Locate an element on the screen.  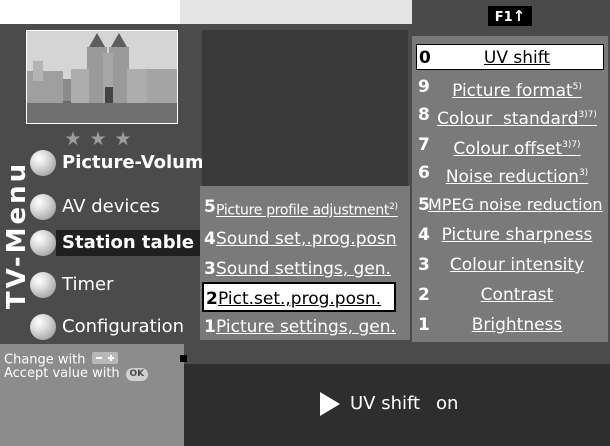
submenu-item-label: Sound set,.prog.posn is located at coordinates (306, 239).